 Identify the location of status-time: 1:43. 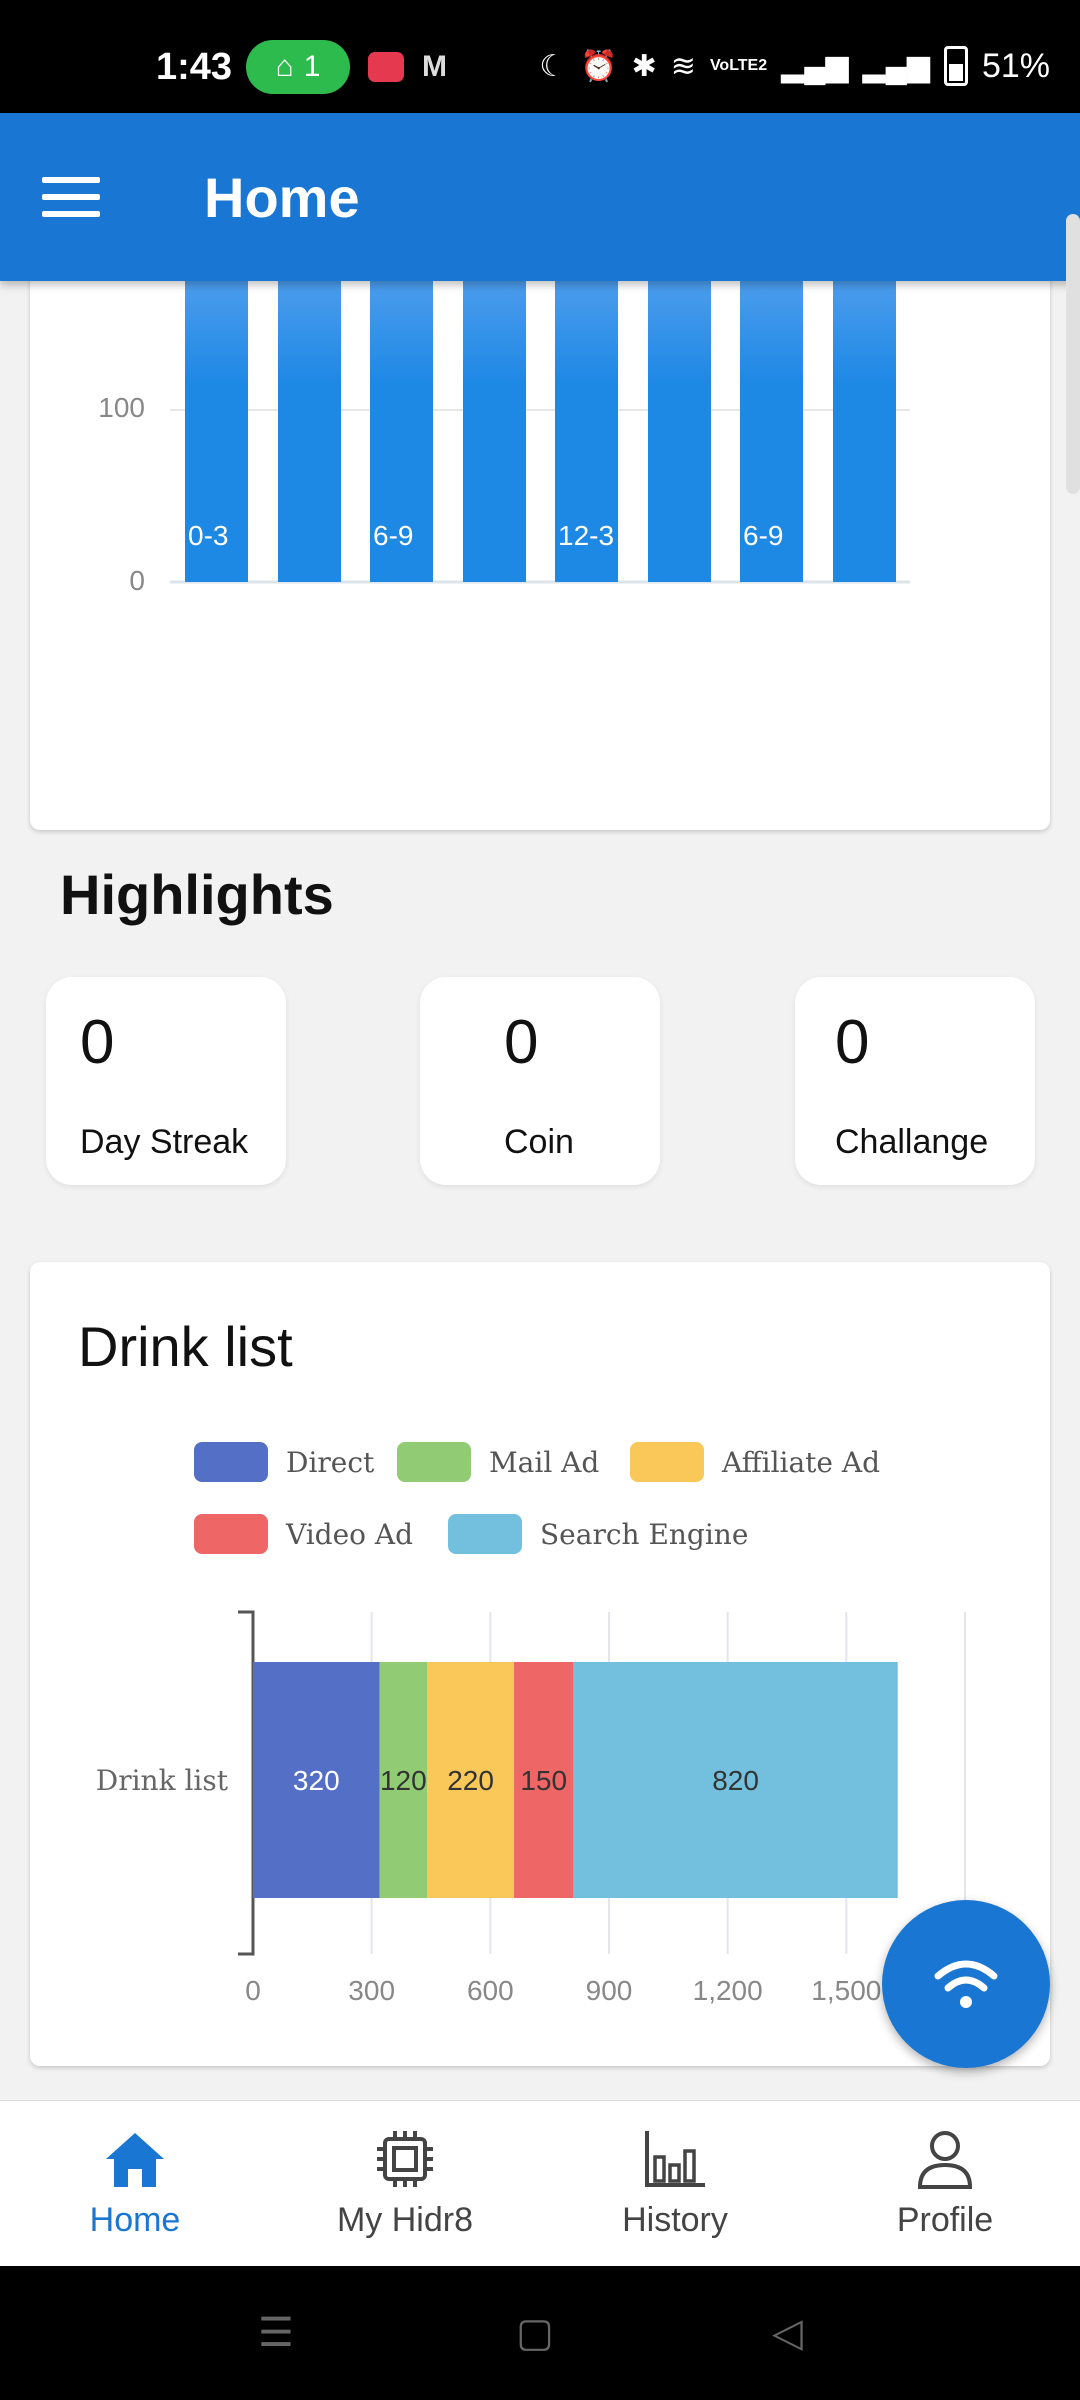
(194, 67).